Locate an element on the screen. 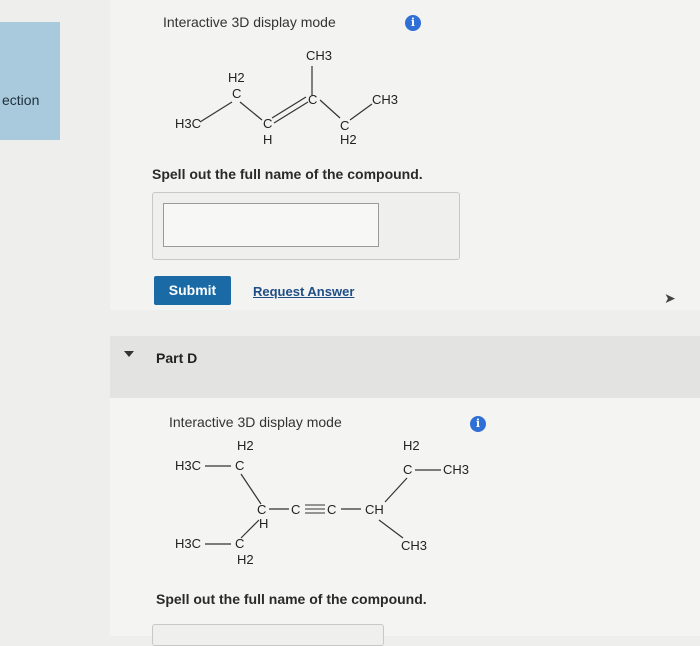  info-icon-part-d: i is located at coordinates (478, 424).